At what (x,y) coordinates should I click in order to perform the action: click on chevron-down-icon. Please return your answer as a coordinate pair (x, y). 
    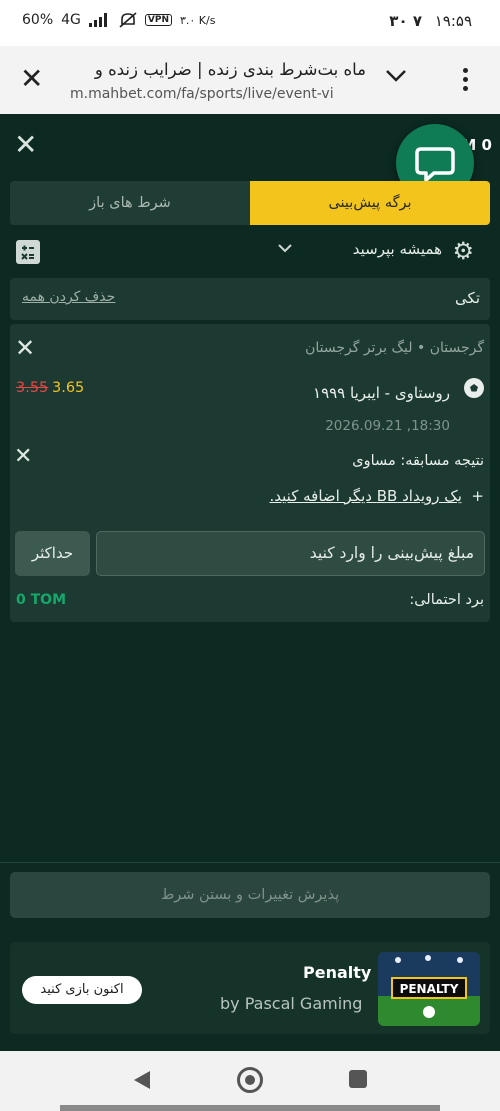
    Looking at the image, I should click on (396, 76).